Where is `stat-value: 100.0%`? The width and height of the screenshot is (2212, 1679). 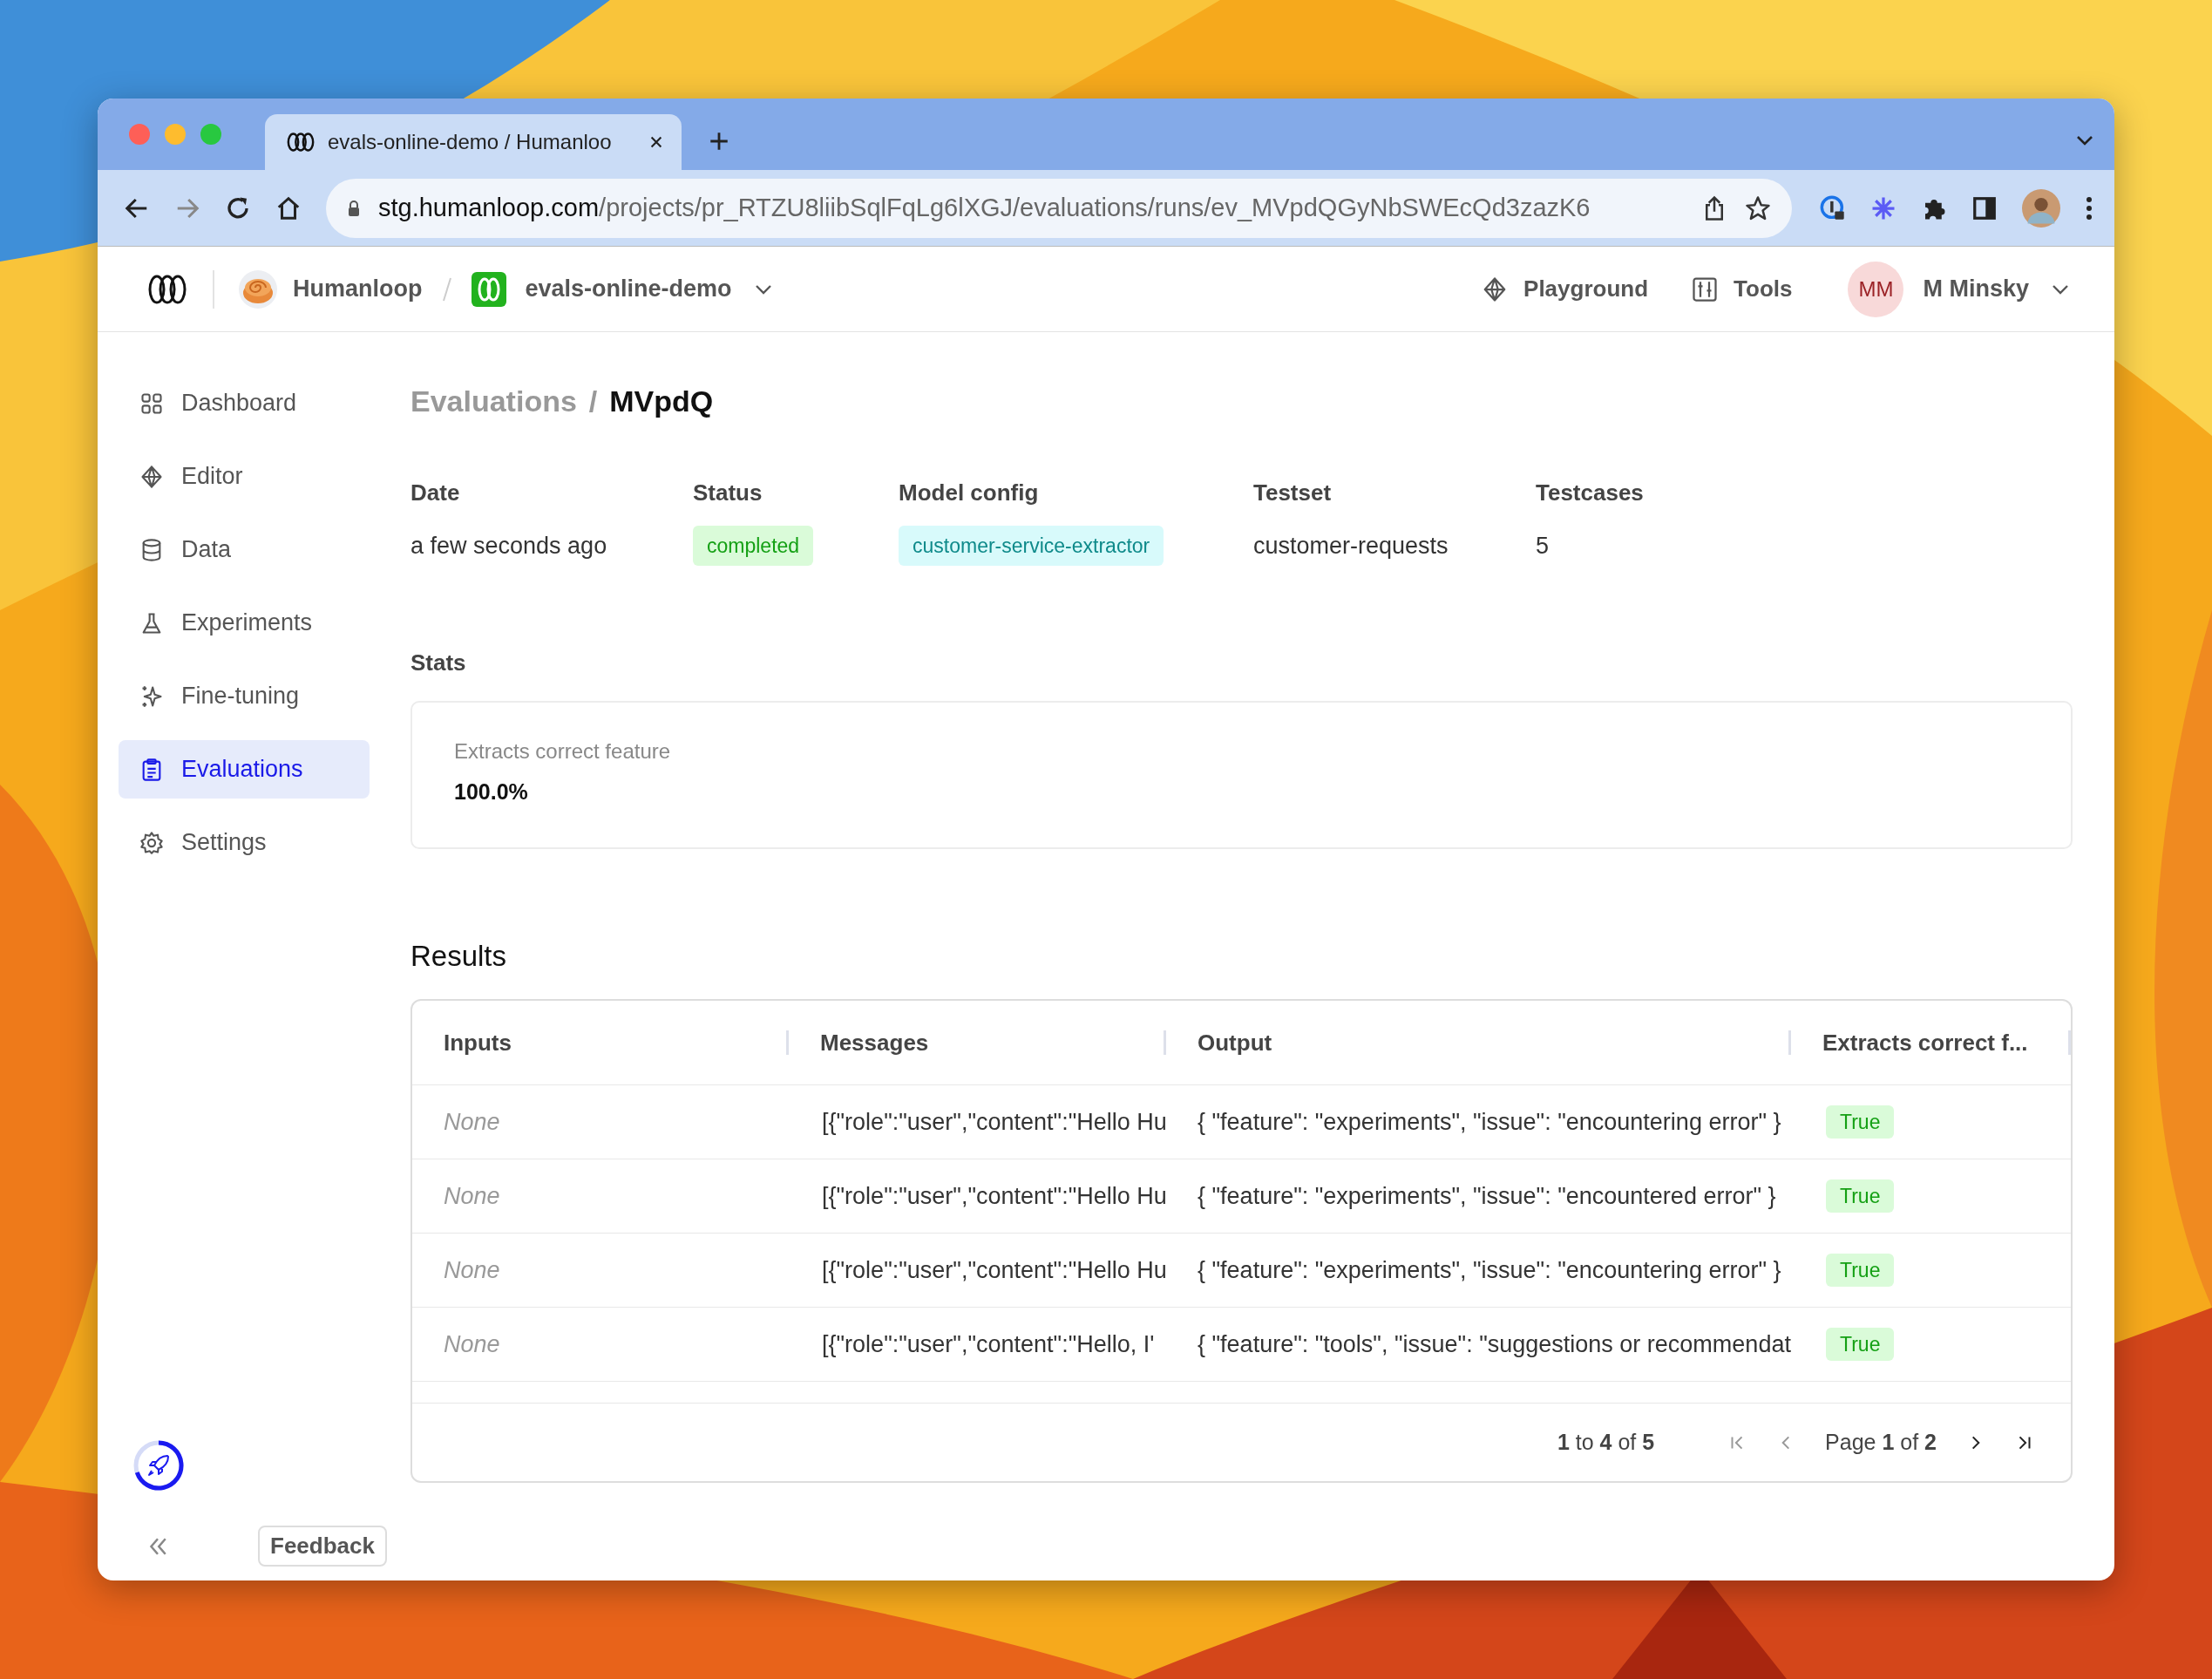
stat-value: 100.0% is located at coordinates (491, 792).